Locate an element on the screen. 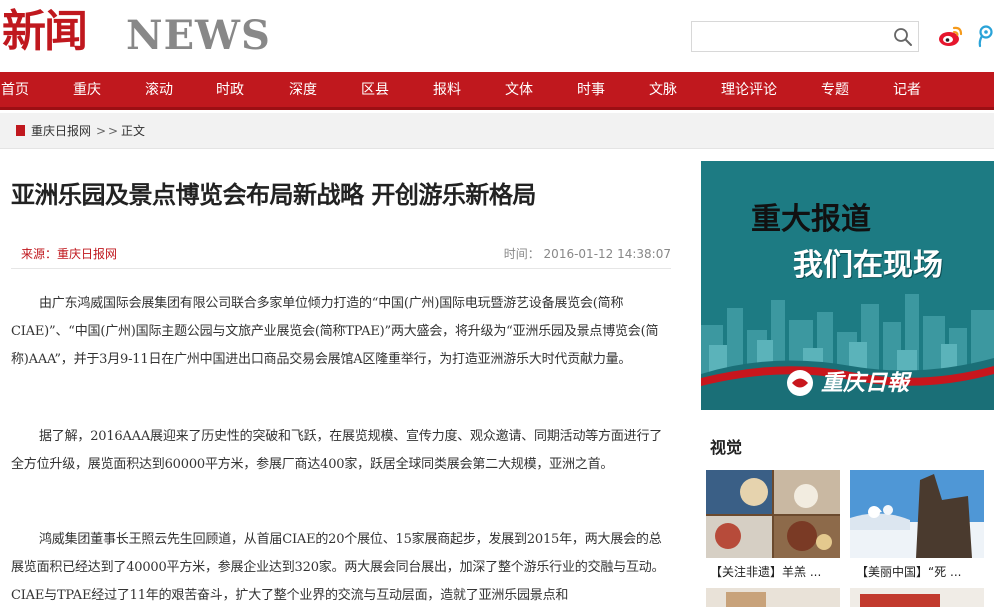  breadcrumb: 重庆日报网 > > 正文 is located at coordinates (497, 131).